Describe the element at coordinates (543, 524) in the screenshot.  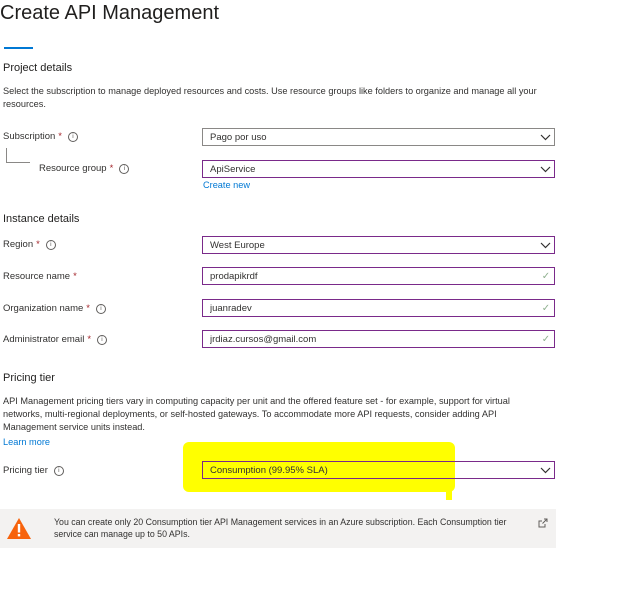
I see `external-link-icon` at that location.